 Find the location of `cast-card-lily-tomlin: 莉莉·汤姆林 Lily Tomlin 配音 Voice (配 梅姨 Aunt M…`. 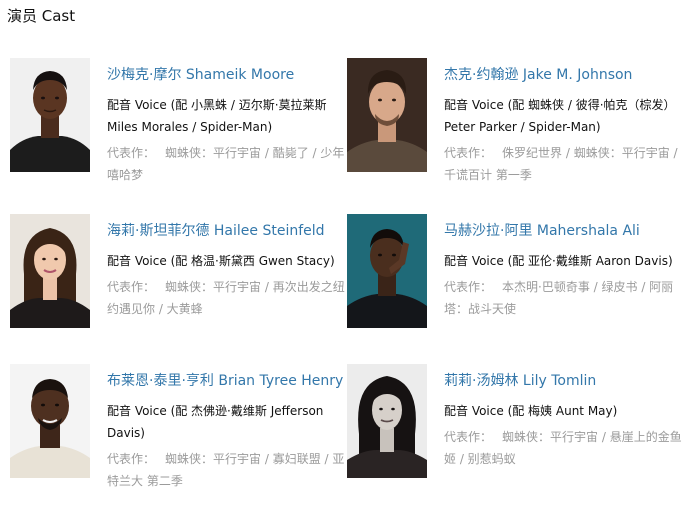

cast-card-lily-tomlin: 莉莉·汤姆林 Lily Tomlin 配音 Voice (配 梅姨 Aunt M… is located at coordinates (514, 434).